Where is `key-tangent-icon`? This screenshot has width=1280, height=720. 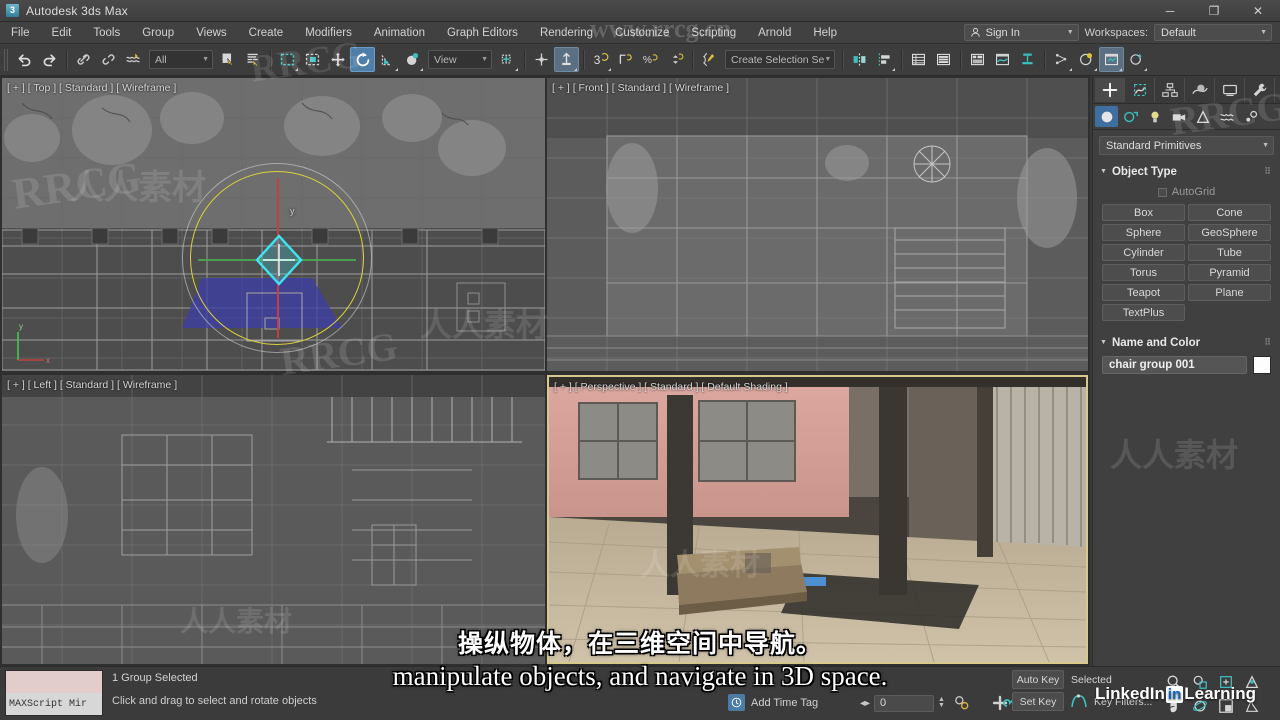
key-tangent-icon is located at coordinates (1079, 701).